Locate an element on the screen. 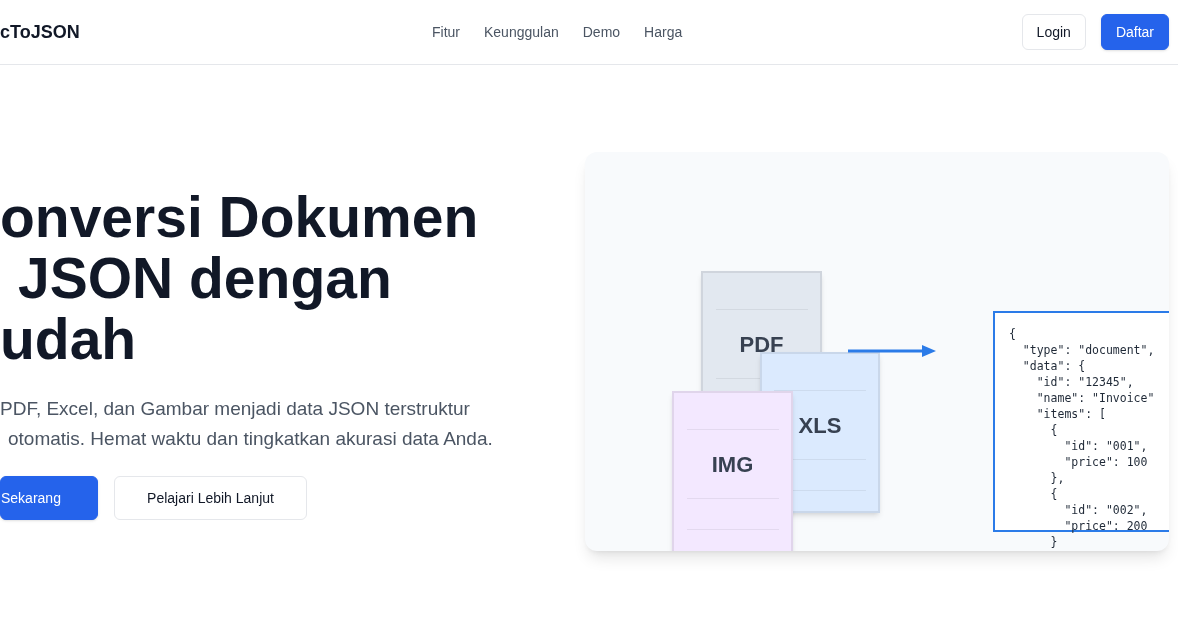 Image resolution: width=1178 pixels, height=642 pixels. login-button: Login is located at coordinates (1053, 32).